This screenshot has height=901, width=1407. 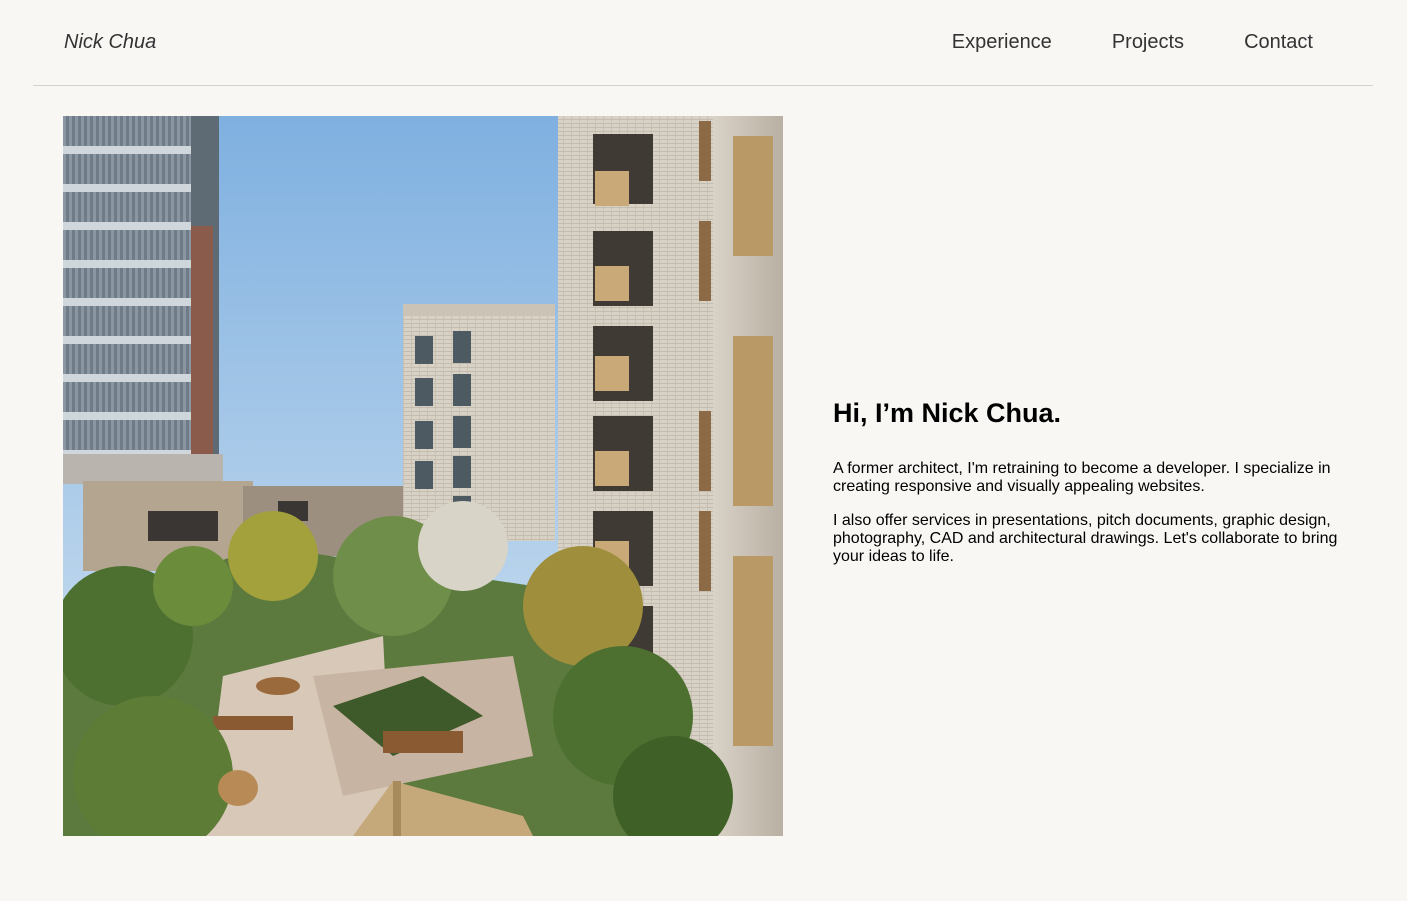 What do you see at coordinates (947, 413) in the screenshot?
I see `intro-heading: Hi, I’m Nick Chua.` at bounding box center [947, 413].